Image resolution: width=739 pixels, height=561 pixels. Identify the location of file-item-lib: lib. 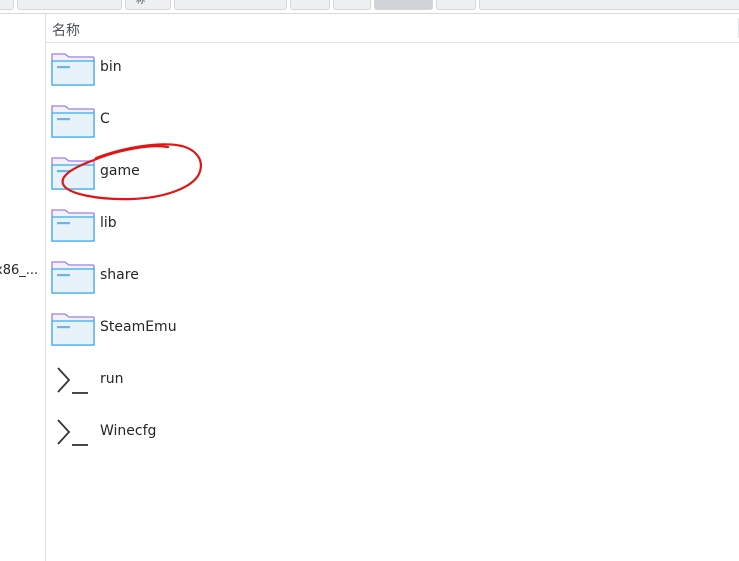
(392, 225).